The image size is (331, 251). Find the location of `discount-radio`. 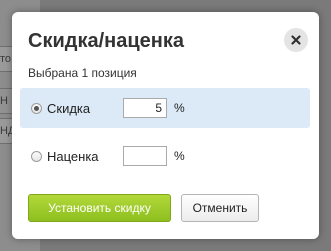

discount-radio is located at coordinates (36, 108).